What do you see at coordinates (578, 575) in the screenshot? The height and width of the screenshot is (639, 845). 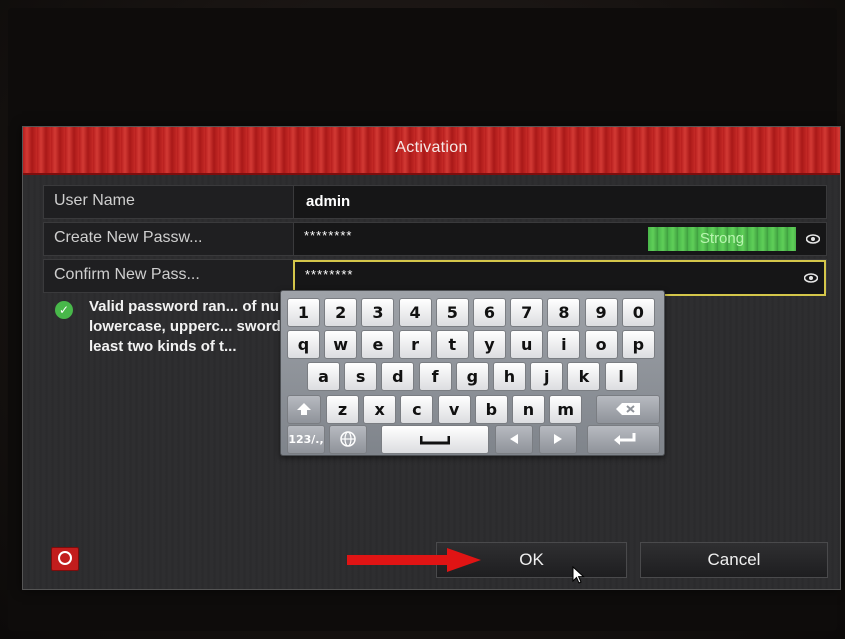 I see `mouse-cursor-icon` at bounding box center [578, 575].